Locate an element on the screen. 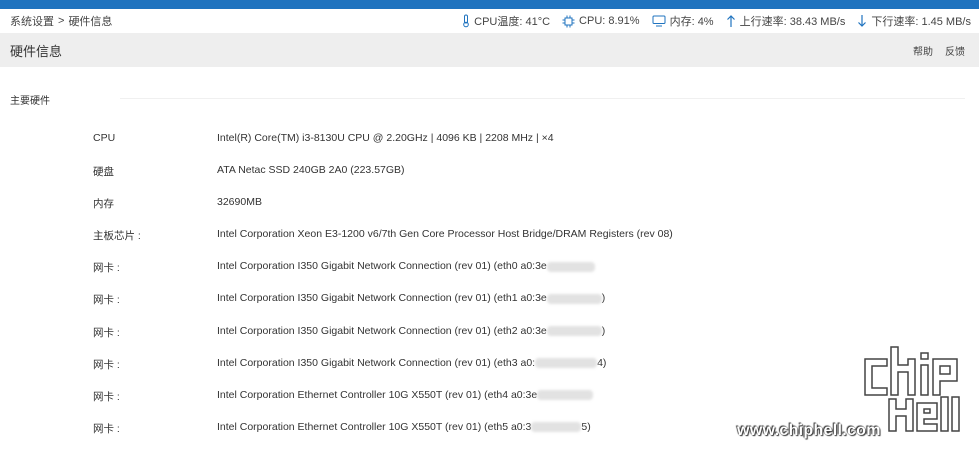  hardware-label: 硬盘 is located at coordinates (103, 172).